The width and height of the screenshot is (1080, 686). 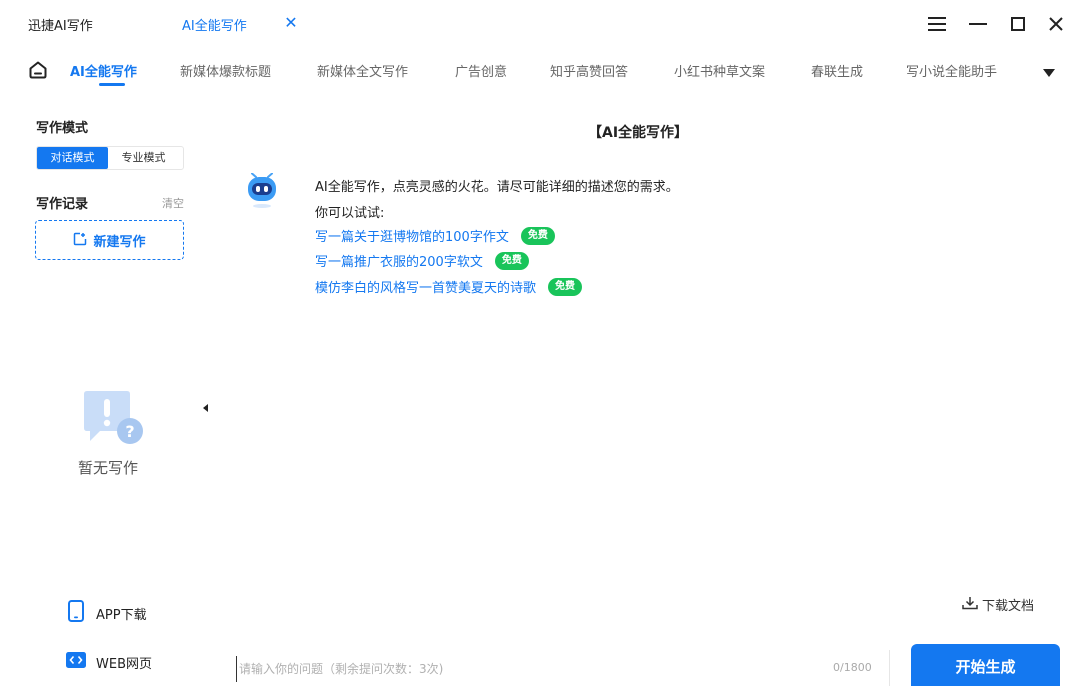 What do you see at coordinates (62, 128) in the screenshot?
I see `writing-mode-title: 写作模式` at bounding box center [62, 128].